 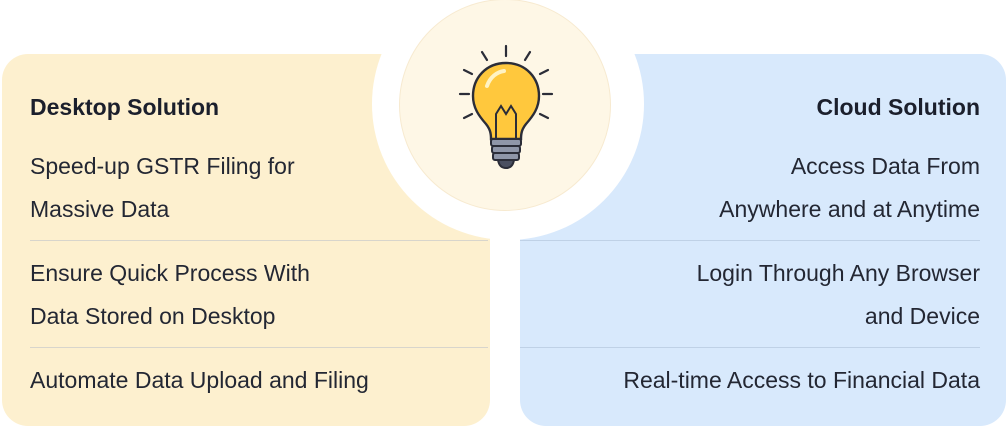 I want to click on feature-line: Speed-up GSTR Filing for, so click(x=162, y=166).